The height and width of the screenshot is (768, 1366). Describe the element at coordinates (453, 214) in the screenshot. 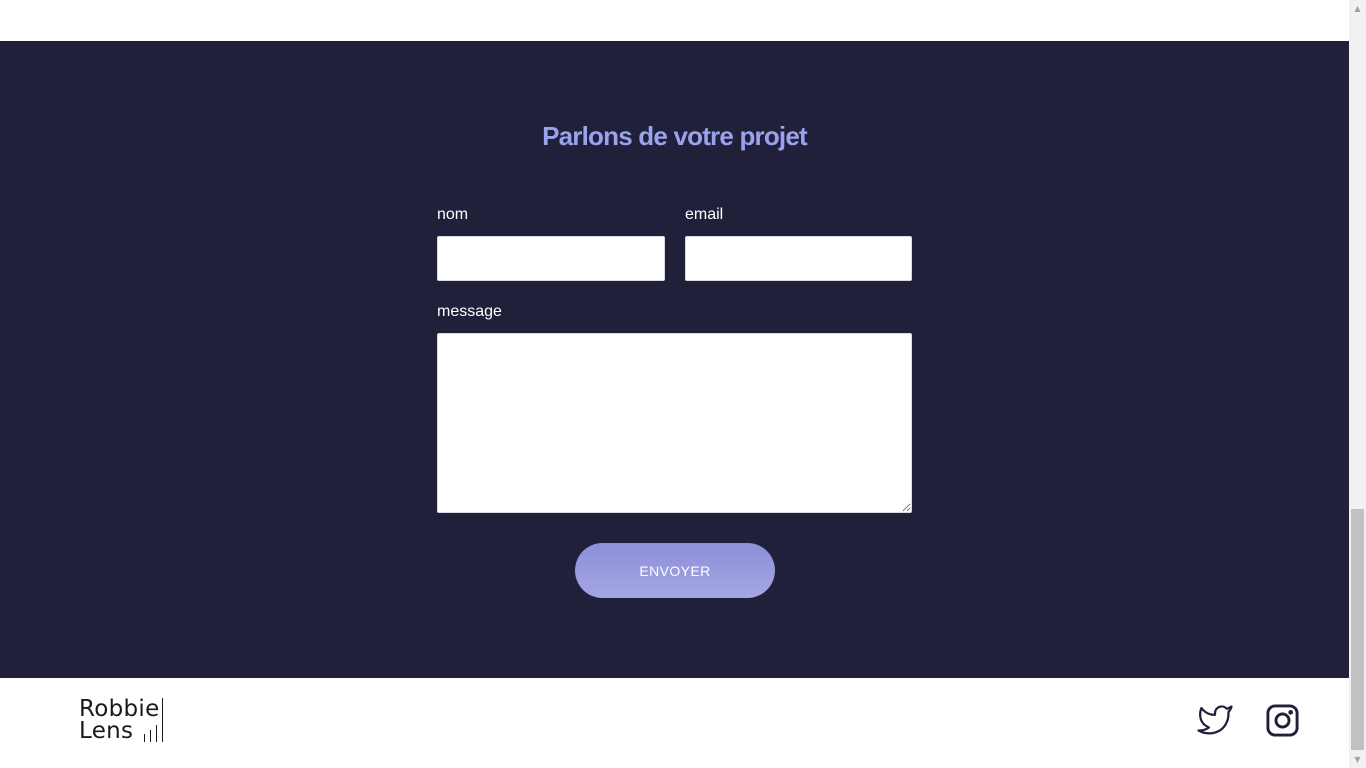

I see `name-label: nom` at that location.